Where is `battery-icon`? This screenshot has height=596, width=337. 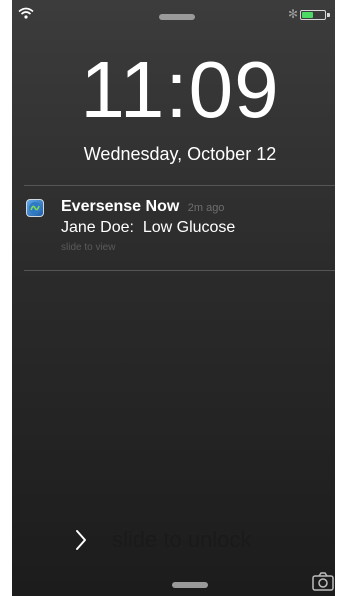
battery-icon is located at coordinates (313, 15).